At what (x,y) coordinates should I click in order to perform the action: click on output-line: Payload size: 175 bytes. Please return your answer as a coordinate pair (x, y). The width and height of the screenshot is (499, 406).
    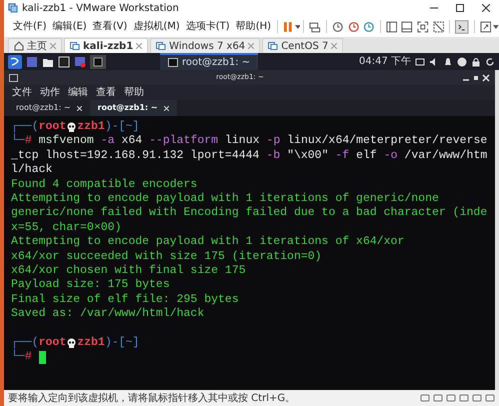
    Looking at the image, I should click on (90, 285).